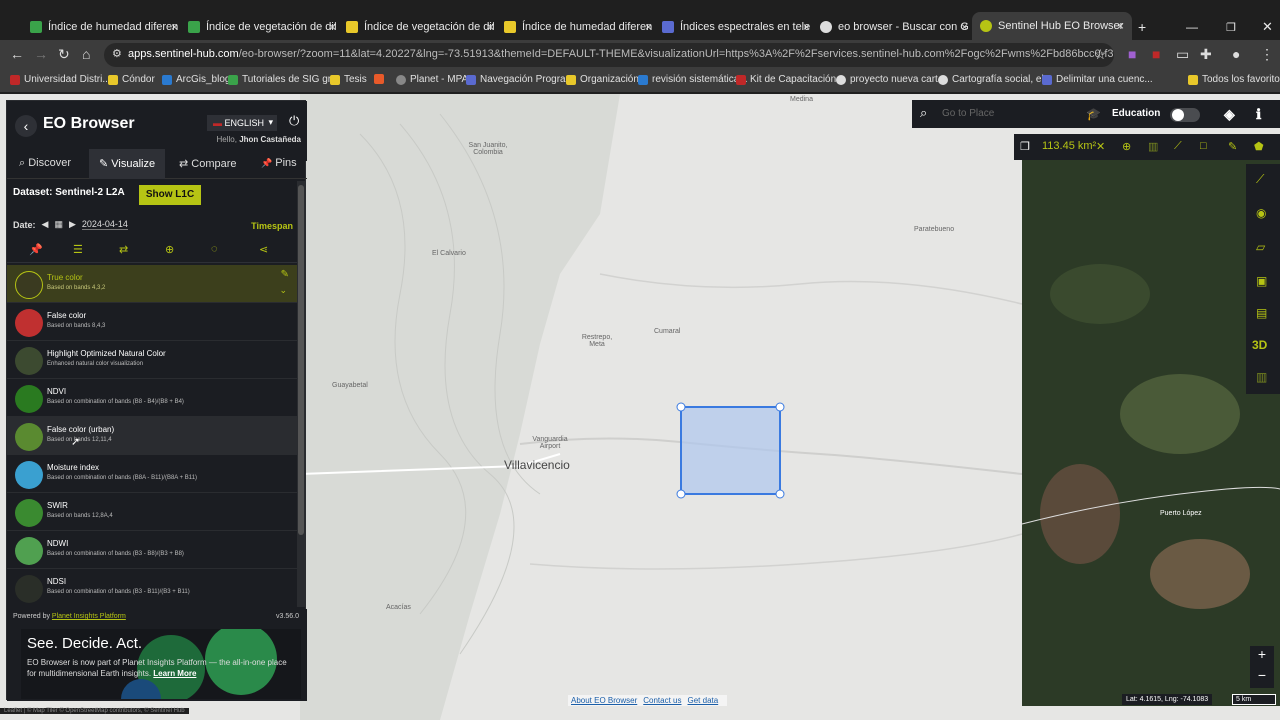 Image resolution: width=1280 pixels, height=720 pixels. Describe the element at coordinates (208, 163) in the screenshot. I see `tab-compare: ⇄ Compare` at that location.